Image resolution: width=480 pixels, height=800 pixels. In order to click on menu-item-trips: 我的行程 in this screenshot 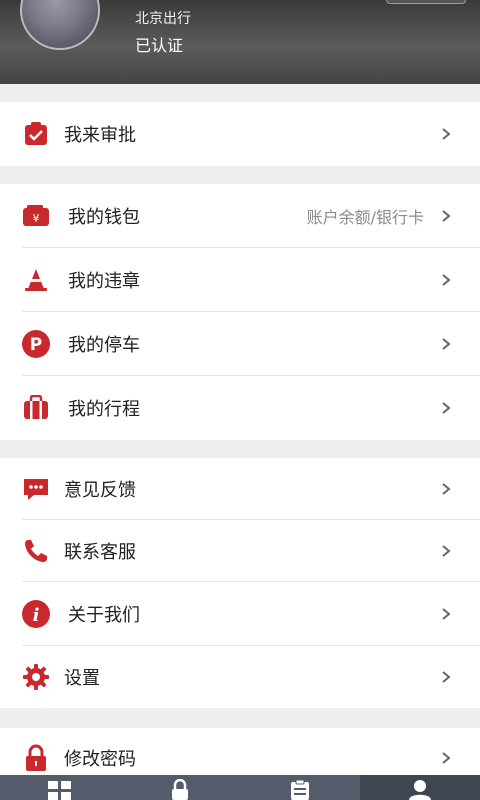, I will do `click(240, 408)`.